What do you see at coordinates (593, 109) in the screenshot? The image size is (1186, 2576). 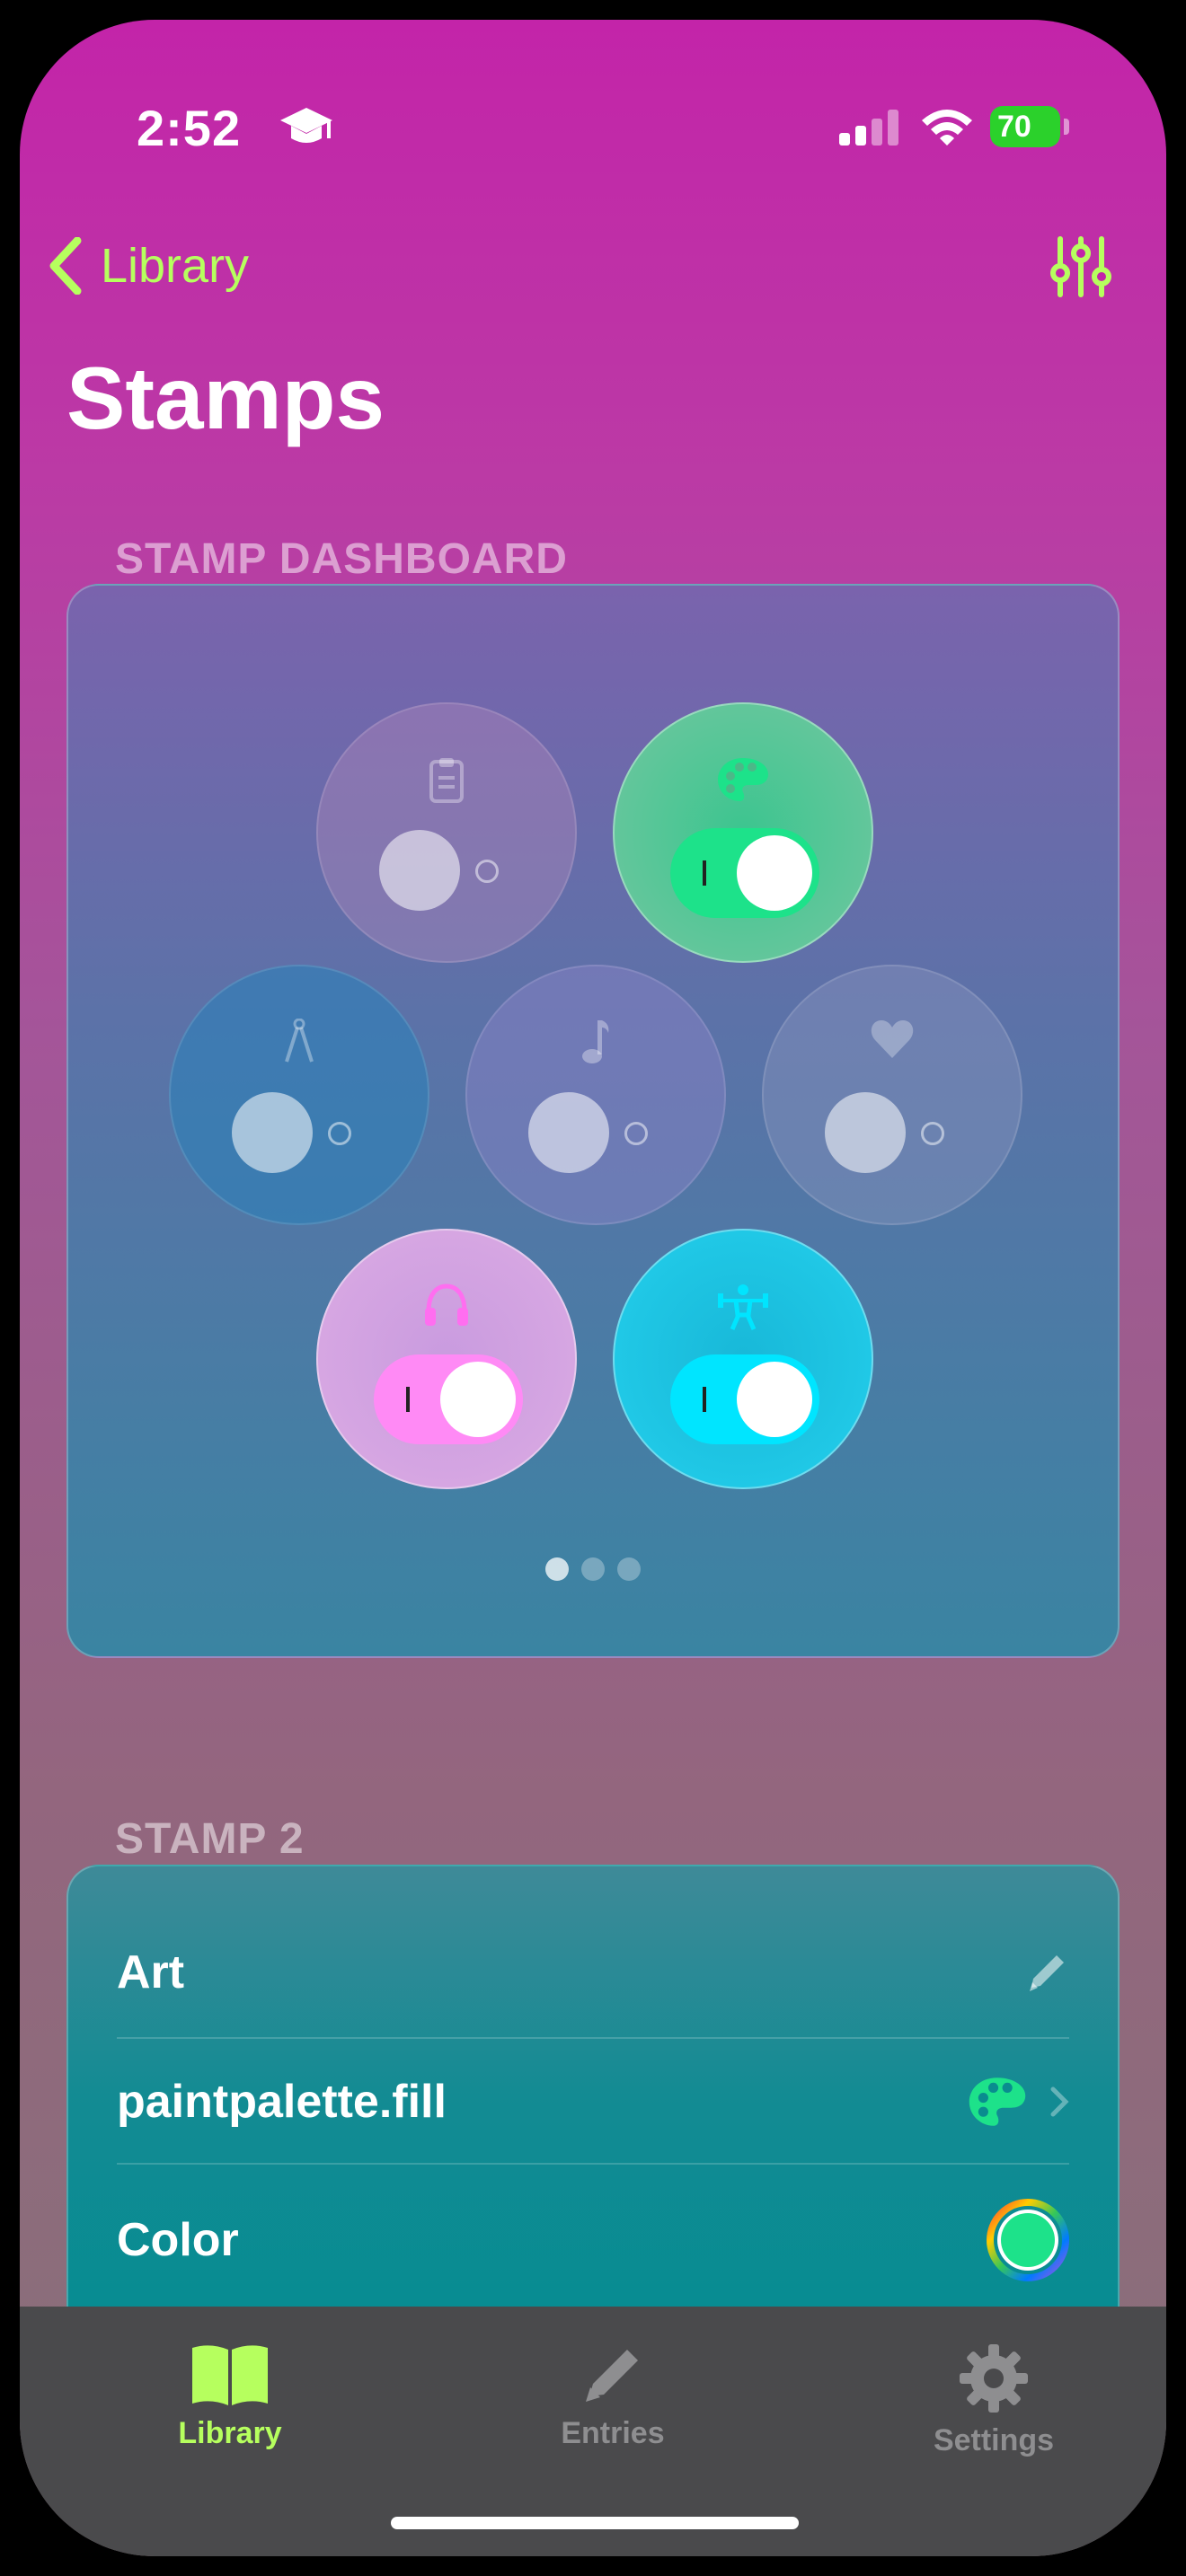 I see `status-bar: 2:52 70` at bounding box center [593, 109].